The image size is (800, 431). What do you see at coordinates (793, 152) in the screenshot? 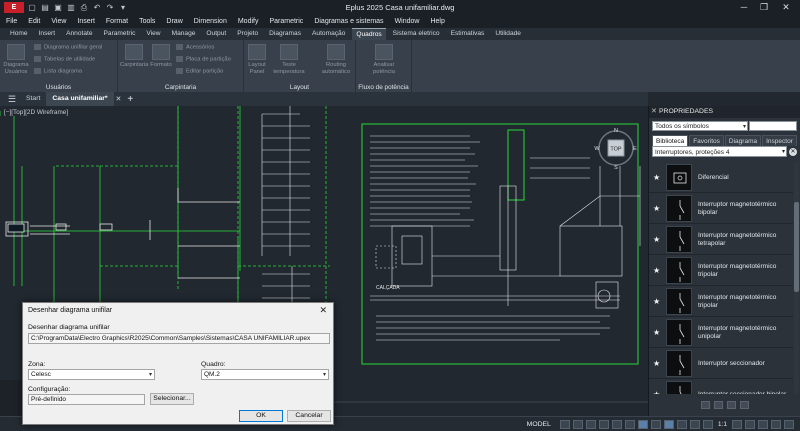
I see `clear-icon: ✕` at bounding box center [793, 152].